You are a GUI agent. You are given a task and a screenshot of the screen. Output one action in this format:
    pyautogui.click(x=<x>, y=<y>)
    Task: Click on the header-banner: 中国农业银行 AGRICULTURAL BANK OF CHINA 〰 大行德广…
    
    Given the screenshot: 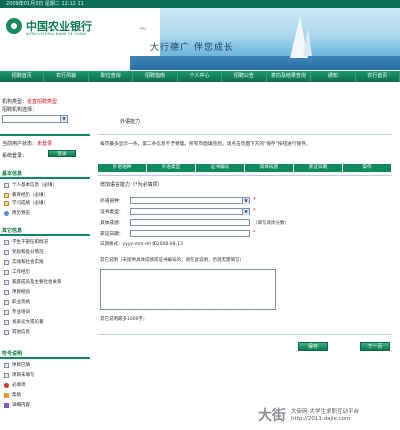 What is the action you would take?
    pyautogui.click(x=200, y=39)
    